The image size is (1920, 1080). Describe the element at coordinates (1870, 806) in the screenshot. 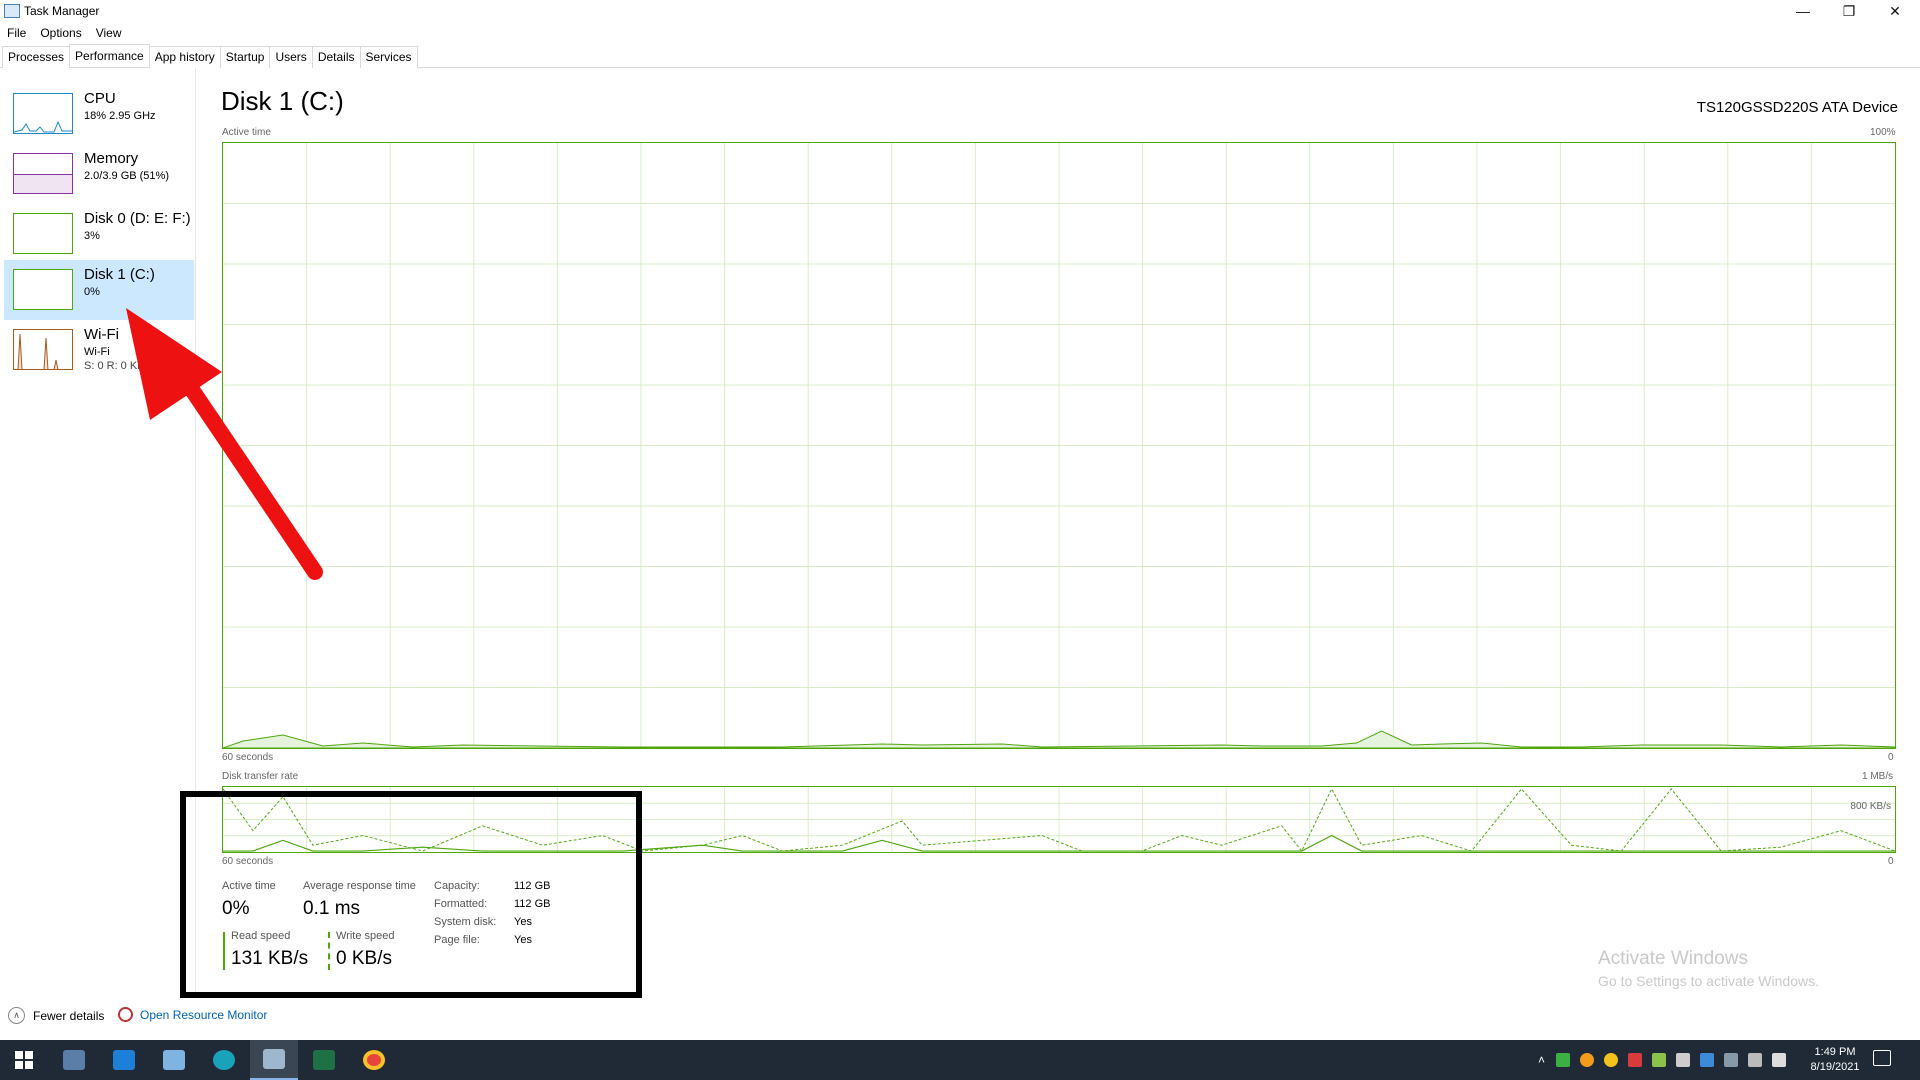

I see `transfer-mid-label: 800 KB/s` at that location.